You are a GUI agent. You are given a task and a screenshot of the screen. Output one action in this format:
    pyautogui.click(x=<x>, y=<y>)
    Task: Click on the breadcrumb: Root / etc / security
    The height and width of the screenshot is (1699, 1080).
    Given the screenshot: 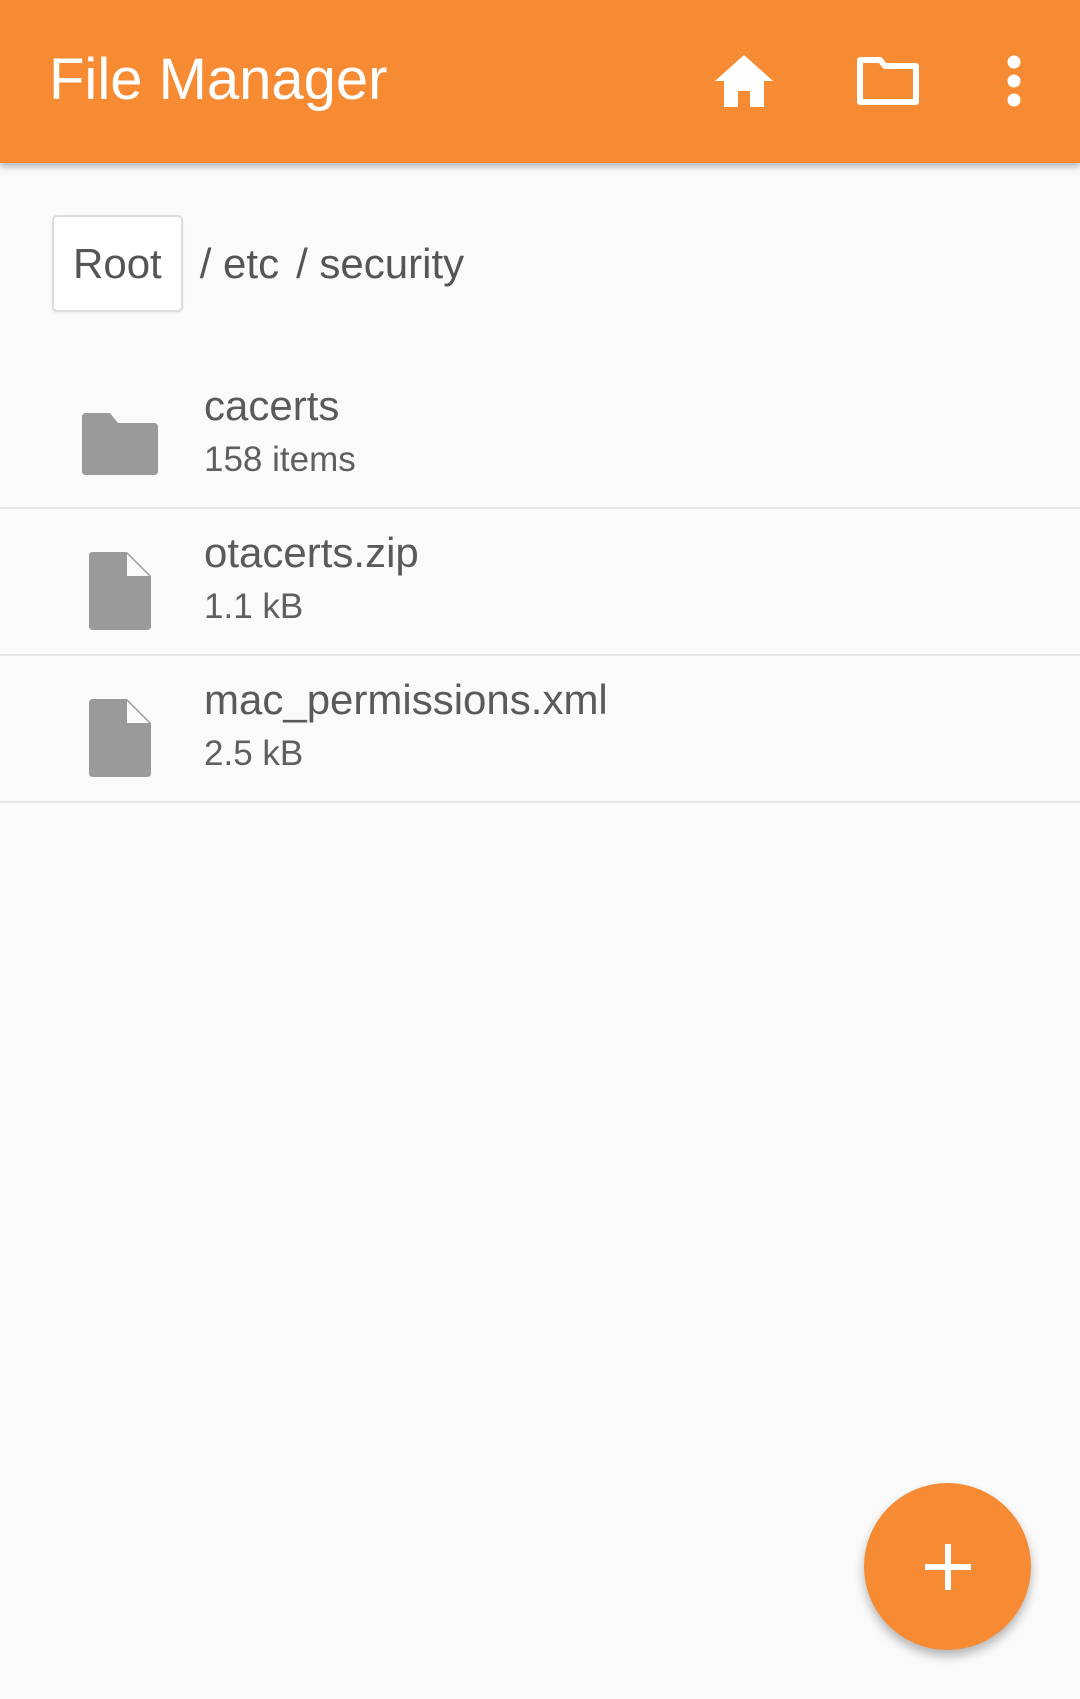 What is the action you would take?
    pyautogui.click(x=258, y=263)
    